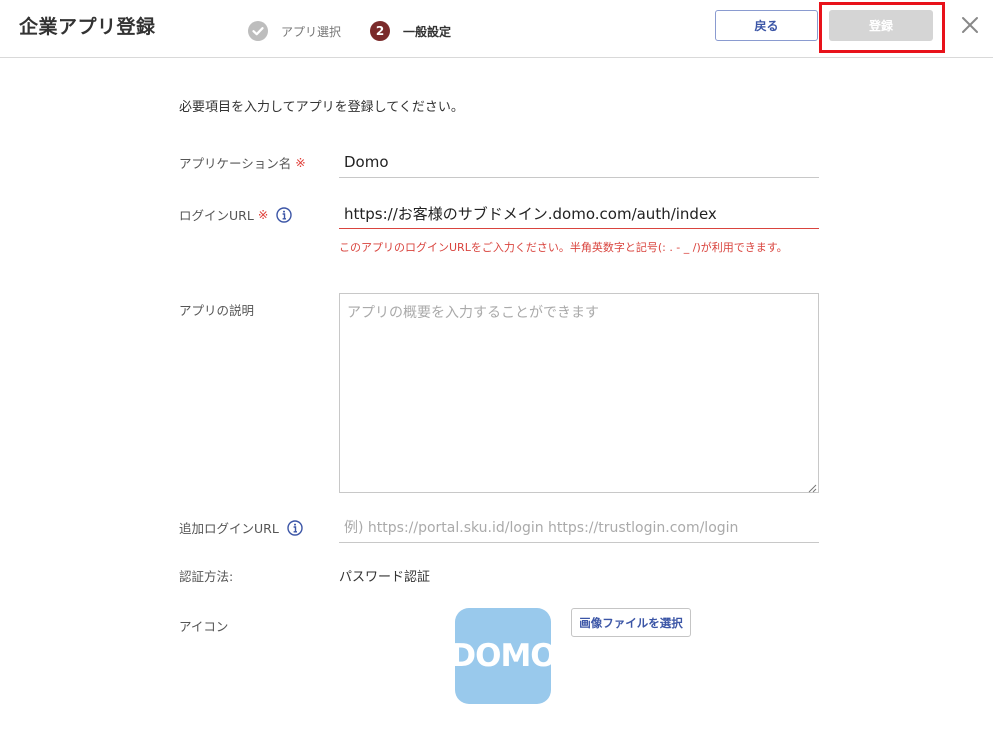 The image size is (993, 741). Describe the element at coordinates (216, 215) in the screenshot. I see `label-text: ログインURL` at that location.